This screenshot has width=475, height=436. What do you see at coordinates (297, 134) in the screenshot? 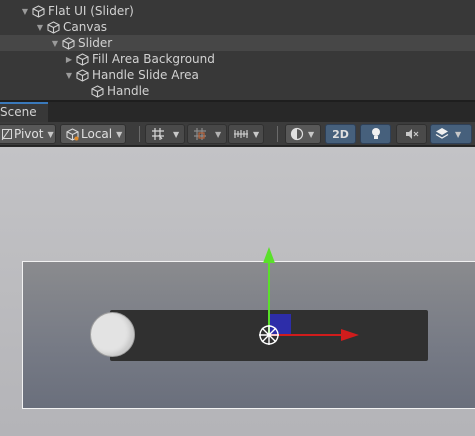
I see `shading-icon` at bounding box center [297, 134].